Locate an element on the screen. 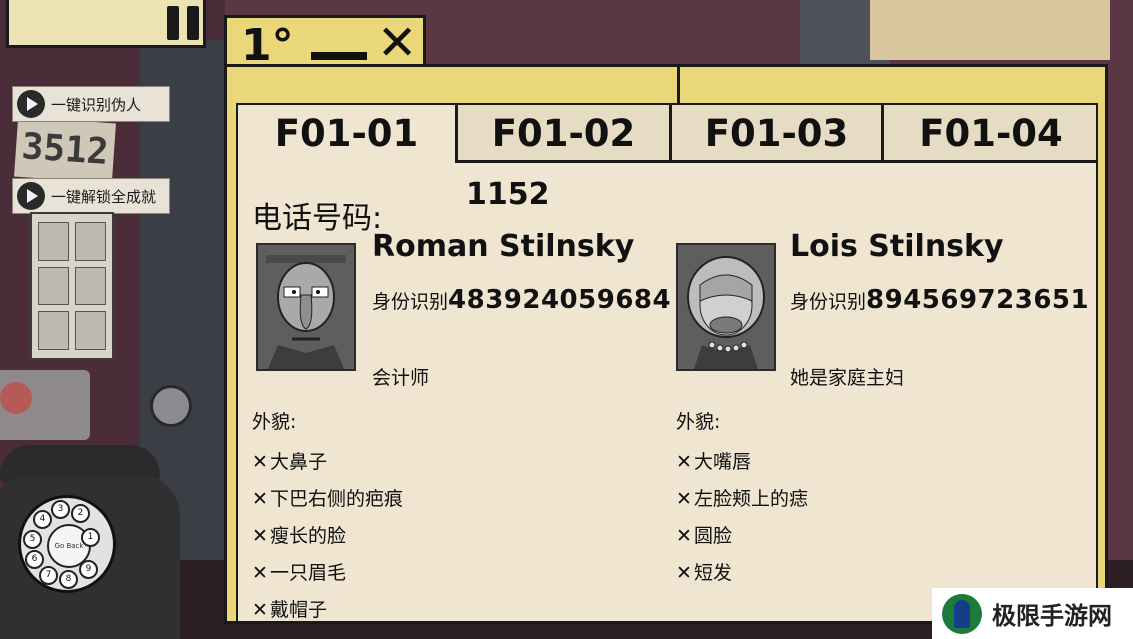  wall-knob is located at coordinates (171, 406).